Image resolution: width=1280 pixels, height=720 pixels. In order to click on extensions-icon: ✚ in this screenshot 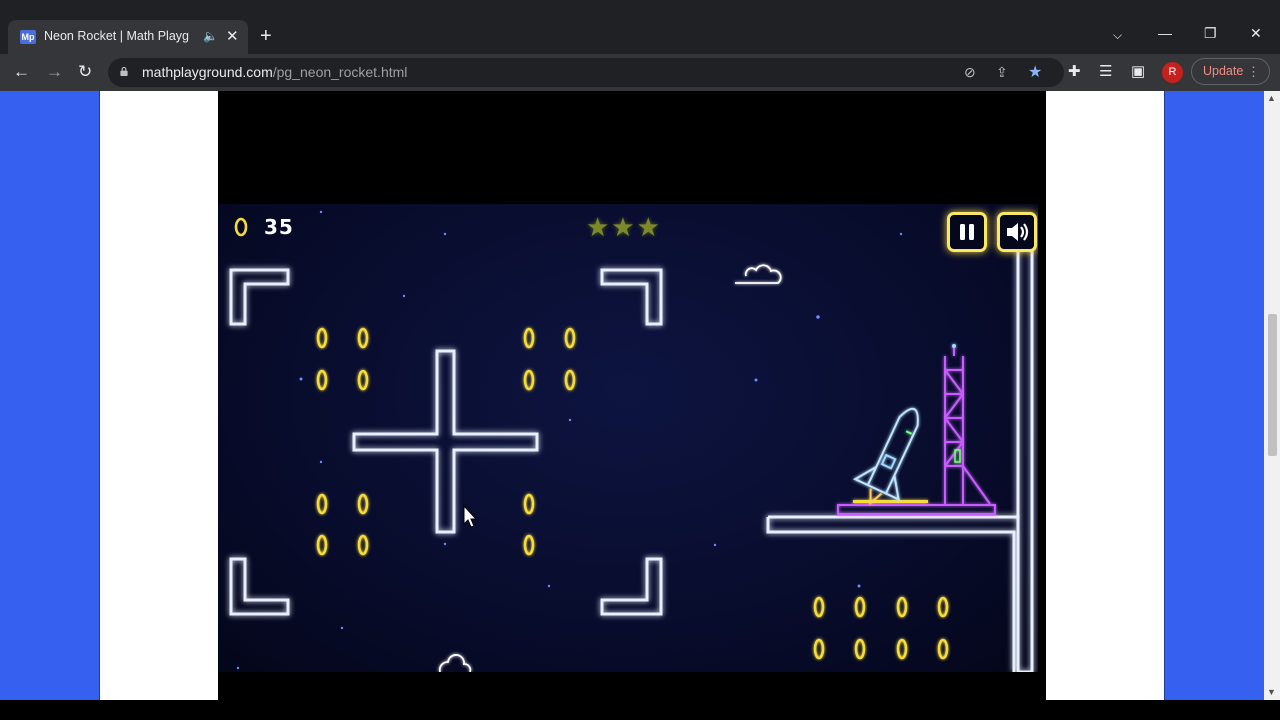, I will do `click(1074, 72)`.